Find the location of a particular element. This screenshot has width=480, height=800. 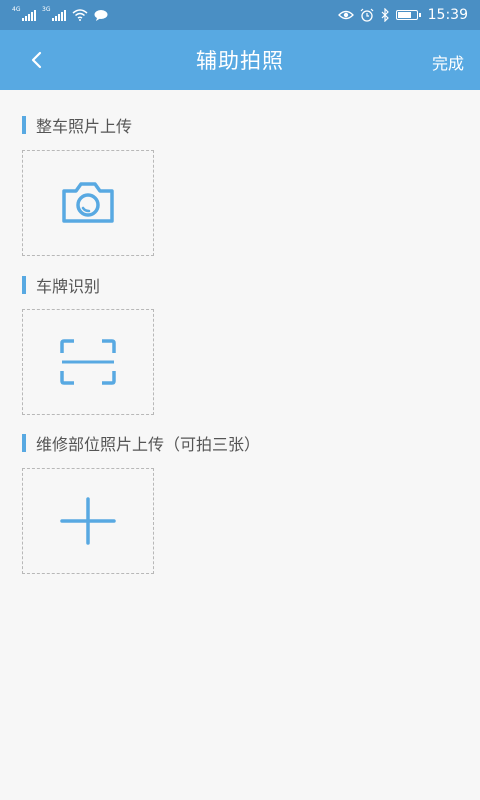

chevron-left-icon is located at coordinates (36, 60).